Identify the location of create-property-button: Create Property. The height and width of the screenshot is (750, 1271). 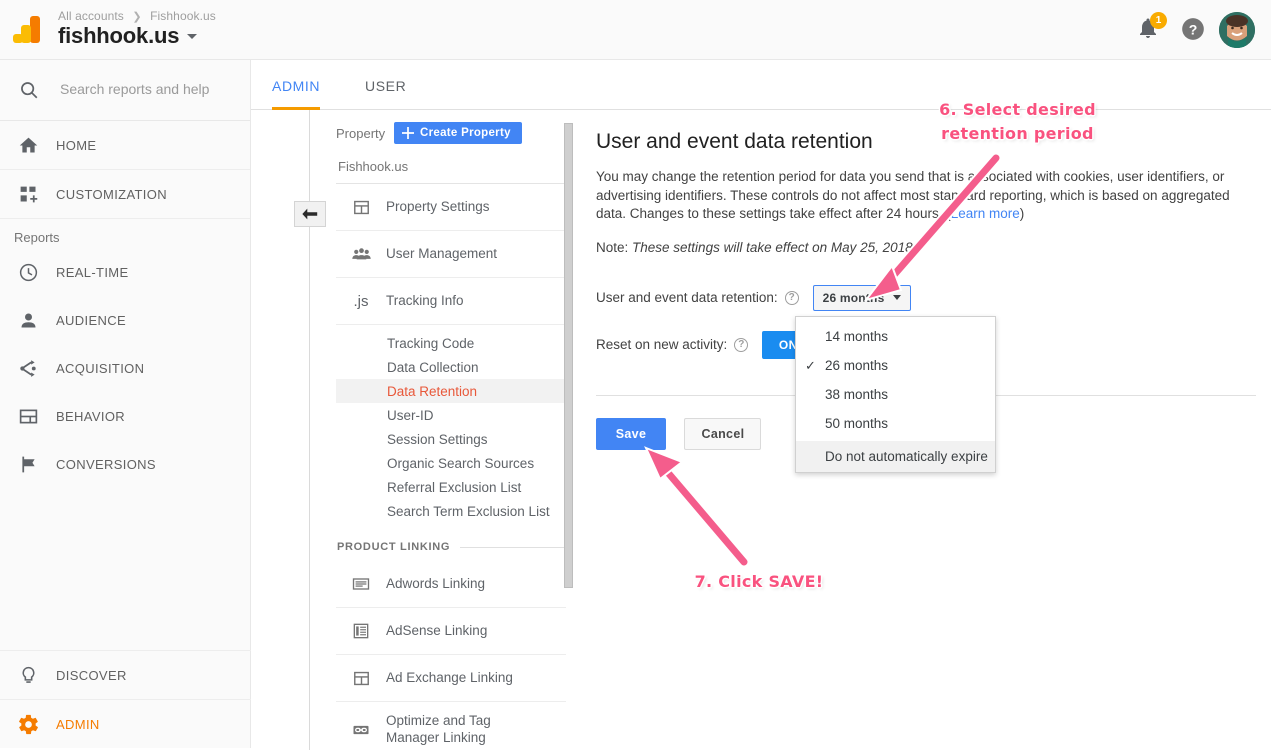
(458, 133).